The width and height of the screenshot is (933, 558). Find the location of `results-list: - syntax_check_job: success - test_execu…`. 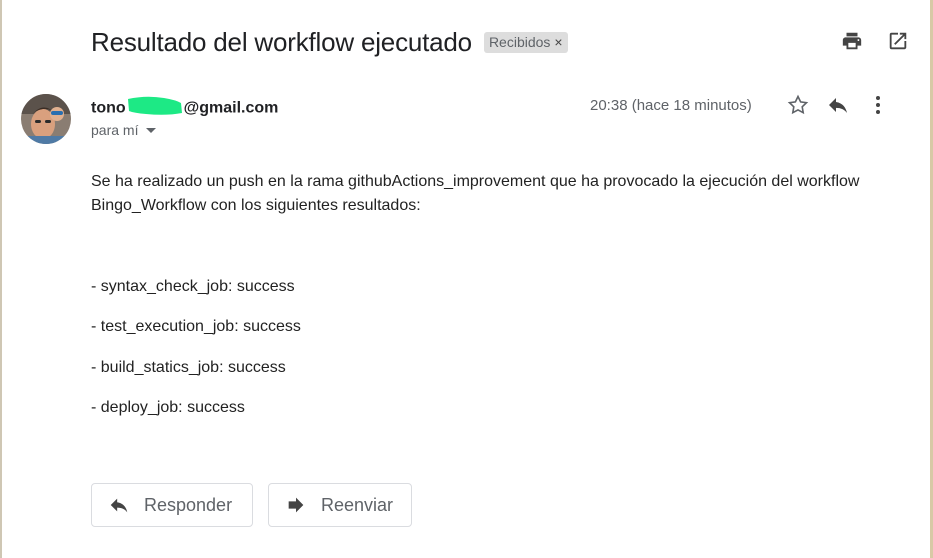

results-list: - syntax_check_job: success - test_execu… is located at coordinates (196, 356).